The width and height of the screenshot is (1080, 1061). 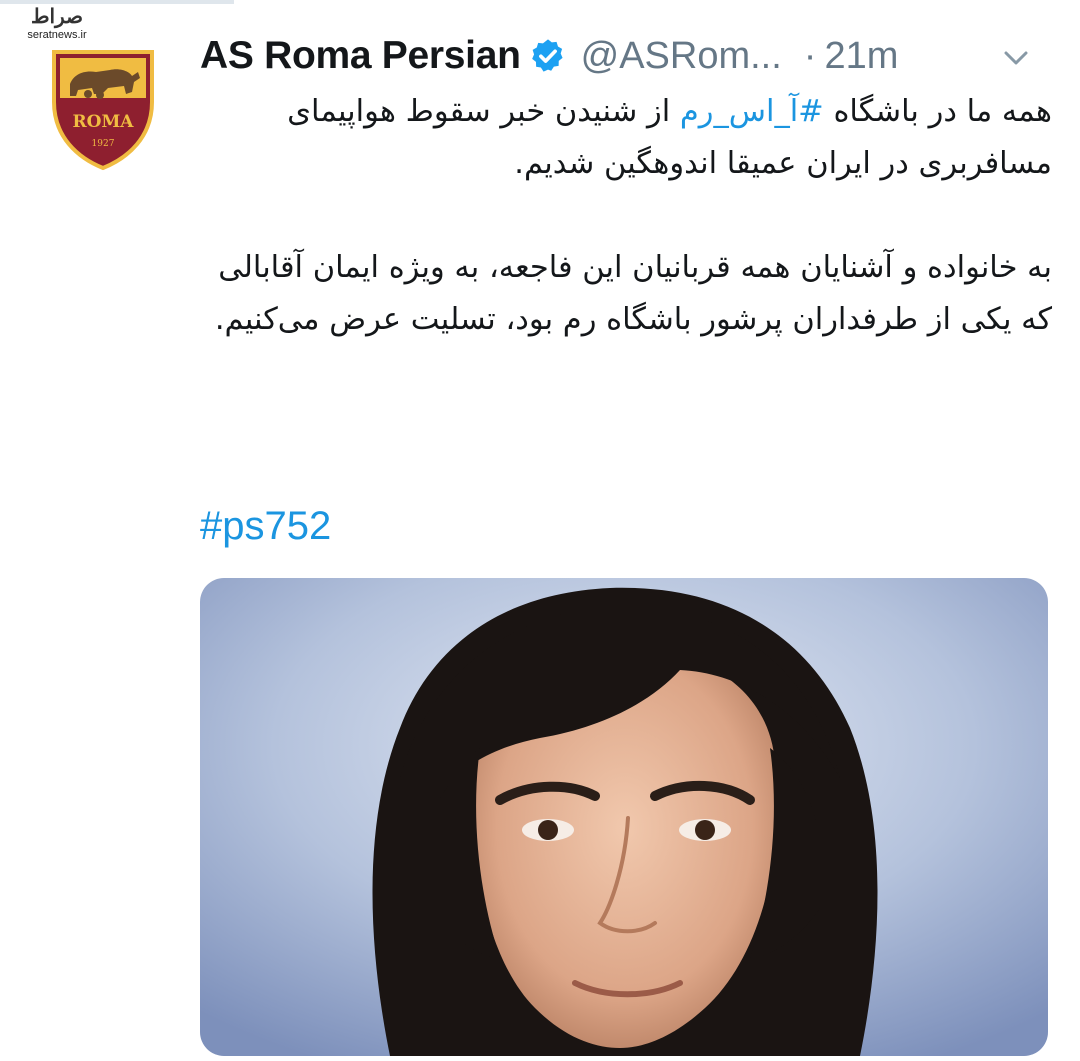 I want to click on hashtag-link: #آ_اس_رم, so click(x=752, y=111).